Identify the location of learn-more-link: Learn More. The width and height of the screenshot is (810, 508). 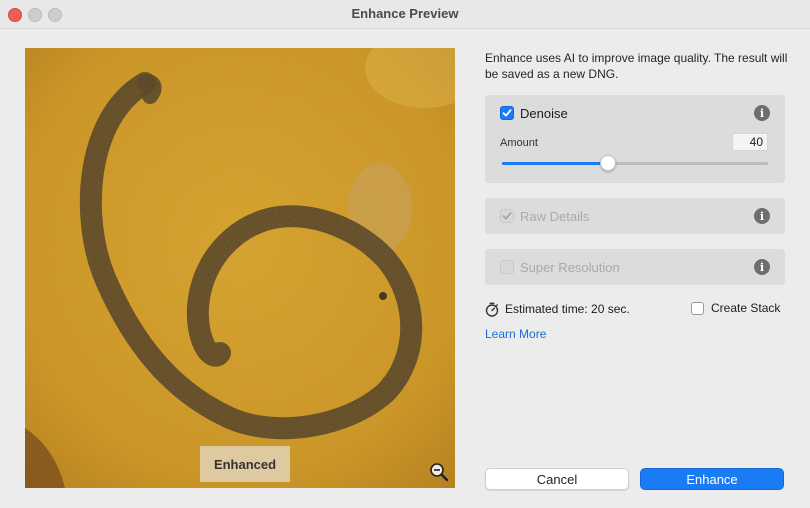
(515, 334).